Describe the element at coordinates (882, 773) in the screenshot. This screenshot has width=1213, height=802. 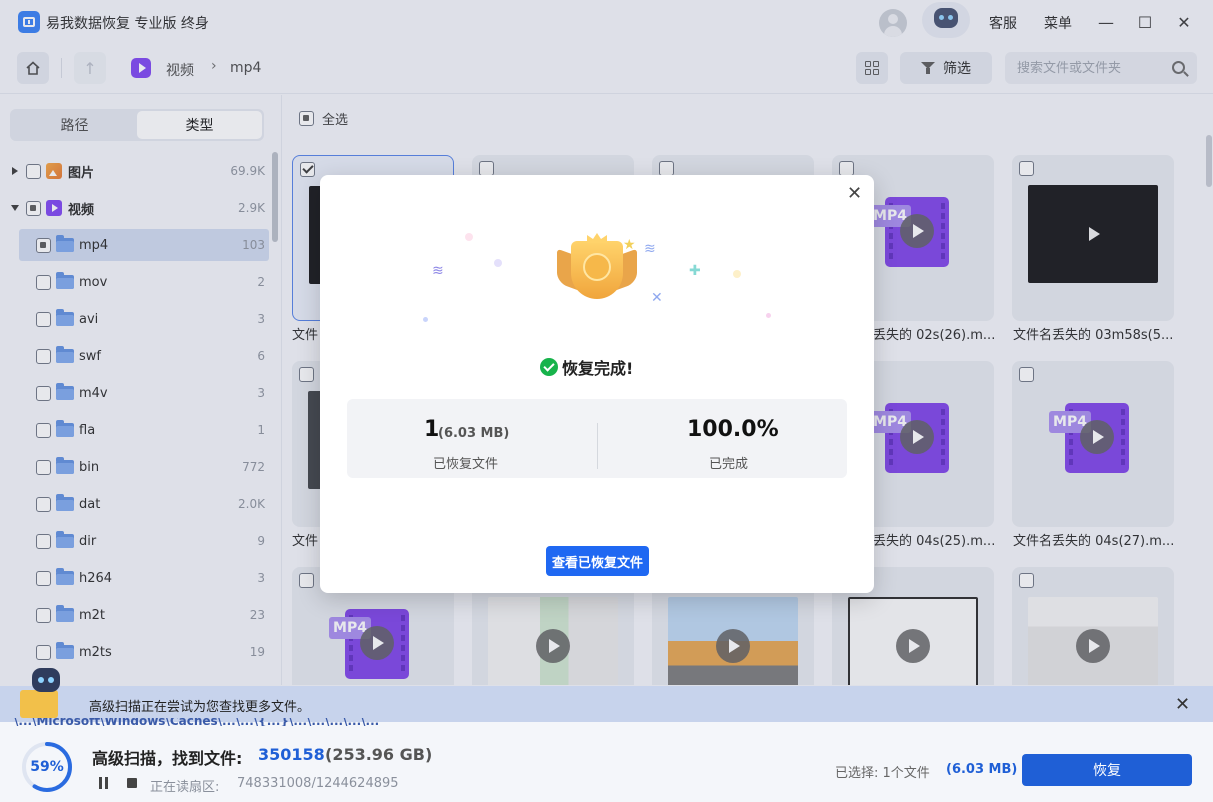
I see `selected-count: 已选择: 1个文件` at that location.